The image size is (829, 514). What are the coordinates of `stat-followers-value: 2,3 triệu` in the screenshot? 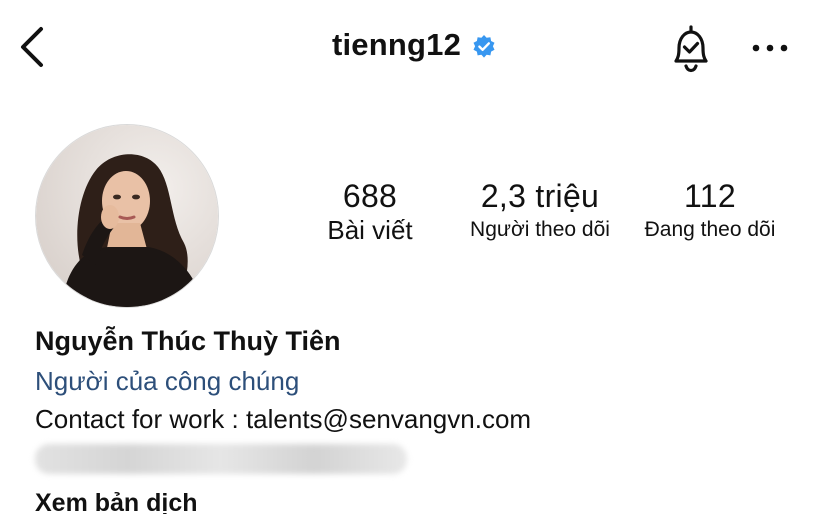 It's located at (540, 196).